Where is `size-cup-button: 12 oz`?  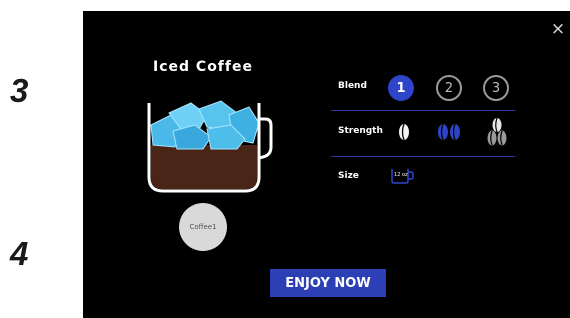 size-cup-button: 12 oz is located at coordinates (403, 176).